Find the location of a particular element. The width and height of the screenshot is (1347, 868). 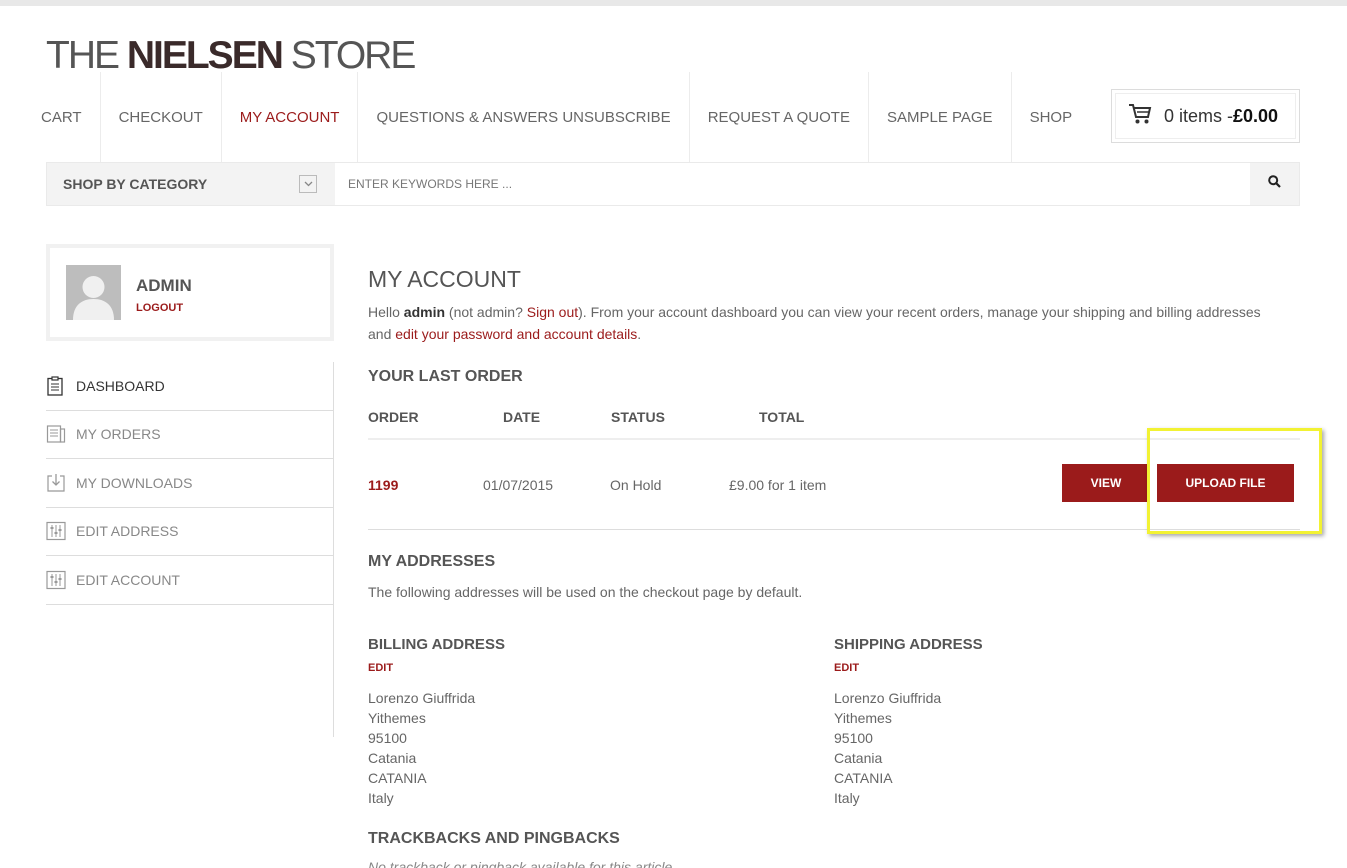

sidebar-item-my-orders: MY ORDERS is located at coordinates (190, 435).